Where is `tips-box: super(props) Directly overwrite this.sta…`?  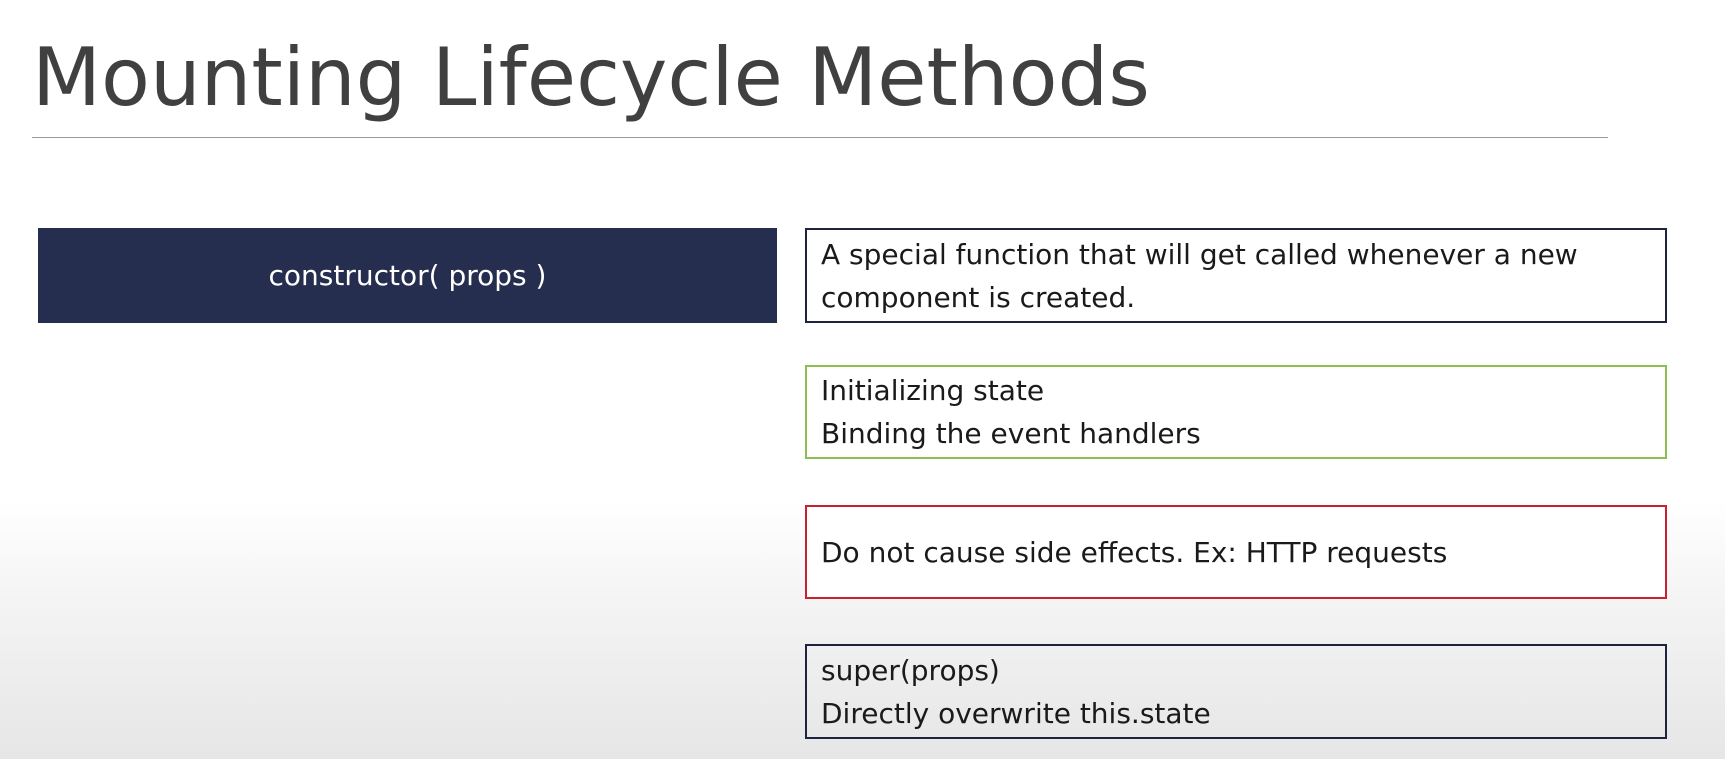 tips-box: super(props) Directly overwrite this.sta… is located at coordinates (1236, 691).